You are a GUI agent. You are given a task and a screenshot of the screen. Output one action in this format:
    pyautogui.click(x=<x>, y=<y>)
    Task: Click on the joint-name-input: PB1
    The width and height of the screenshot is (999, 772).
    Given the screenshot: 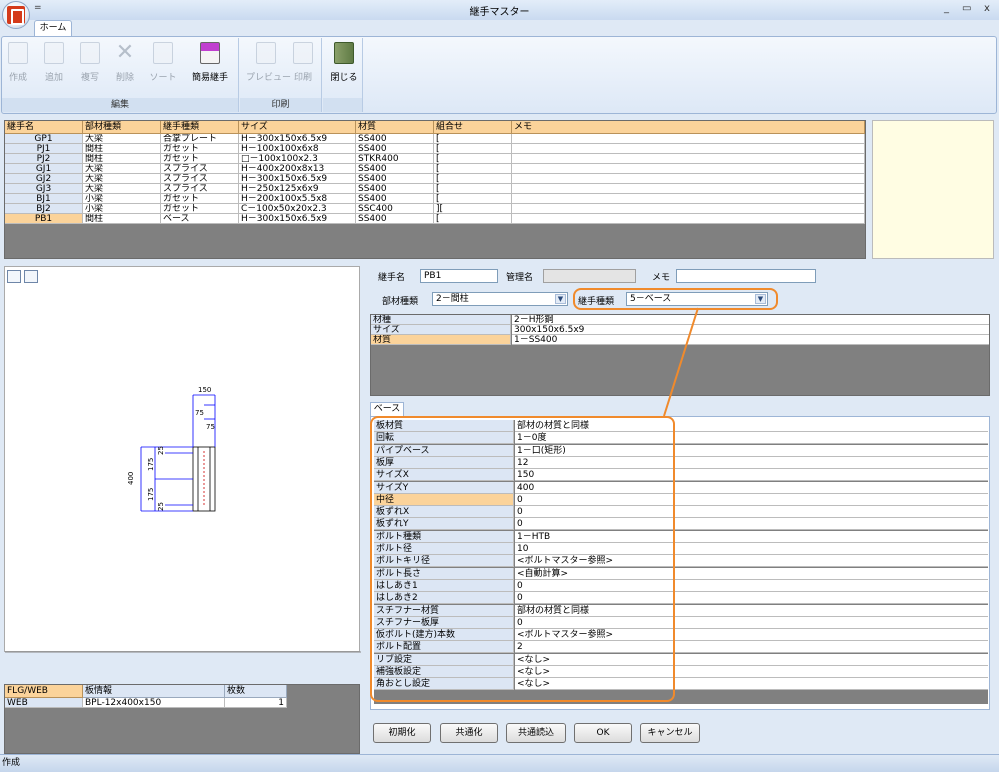 What is the action you would take?
    pyautogui.click(x=459, y=276)
    